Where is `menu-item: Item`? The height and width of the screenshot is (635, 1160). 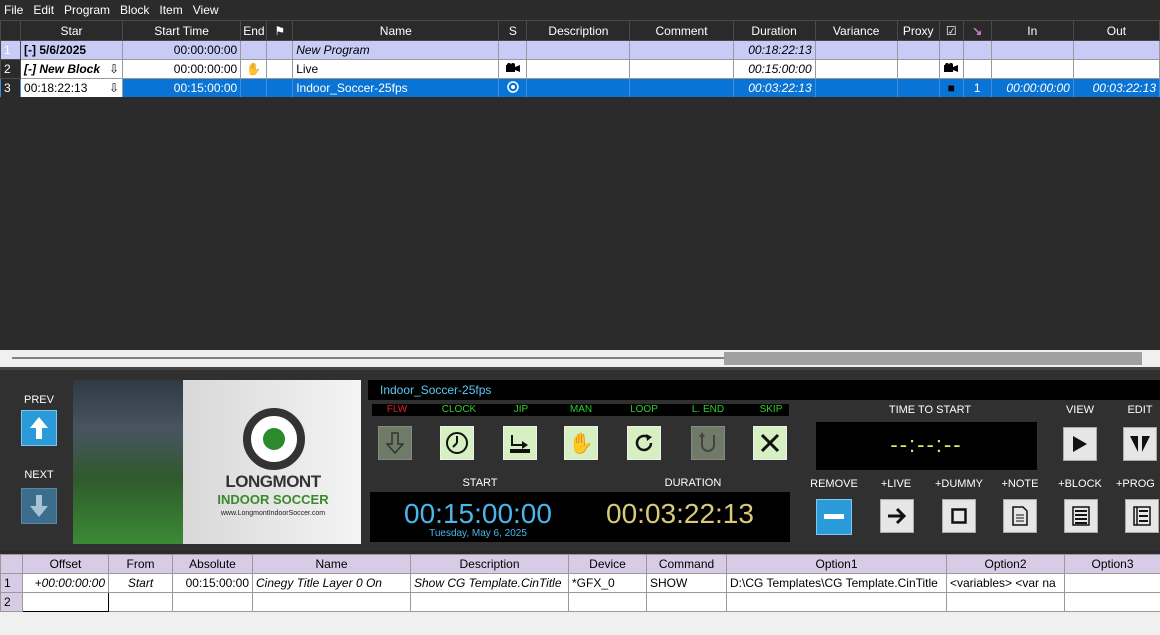
menu-item: Item is located at coordinates (171, 10).